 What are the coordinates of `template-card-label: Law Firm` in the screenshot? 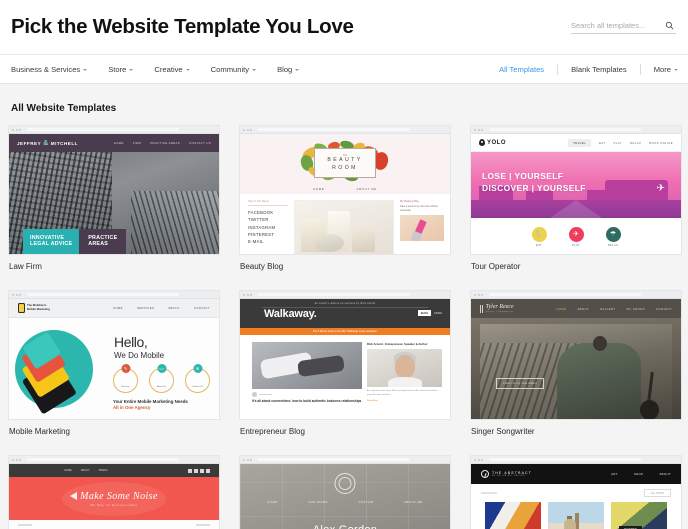 It's located at (25, 266).